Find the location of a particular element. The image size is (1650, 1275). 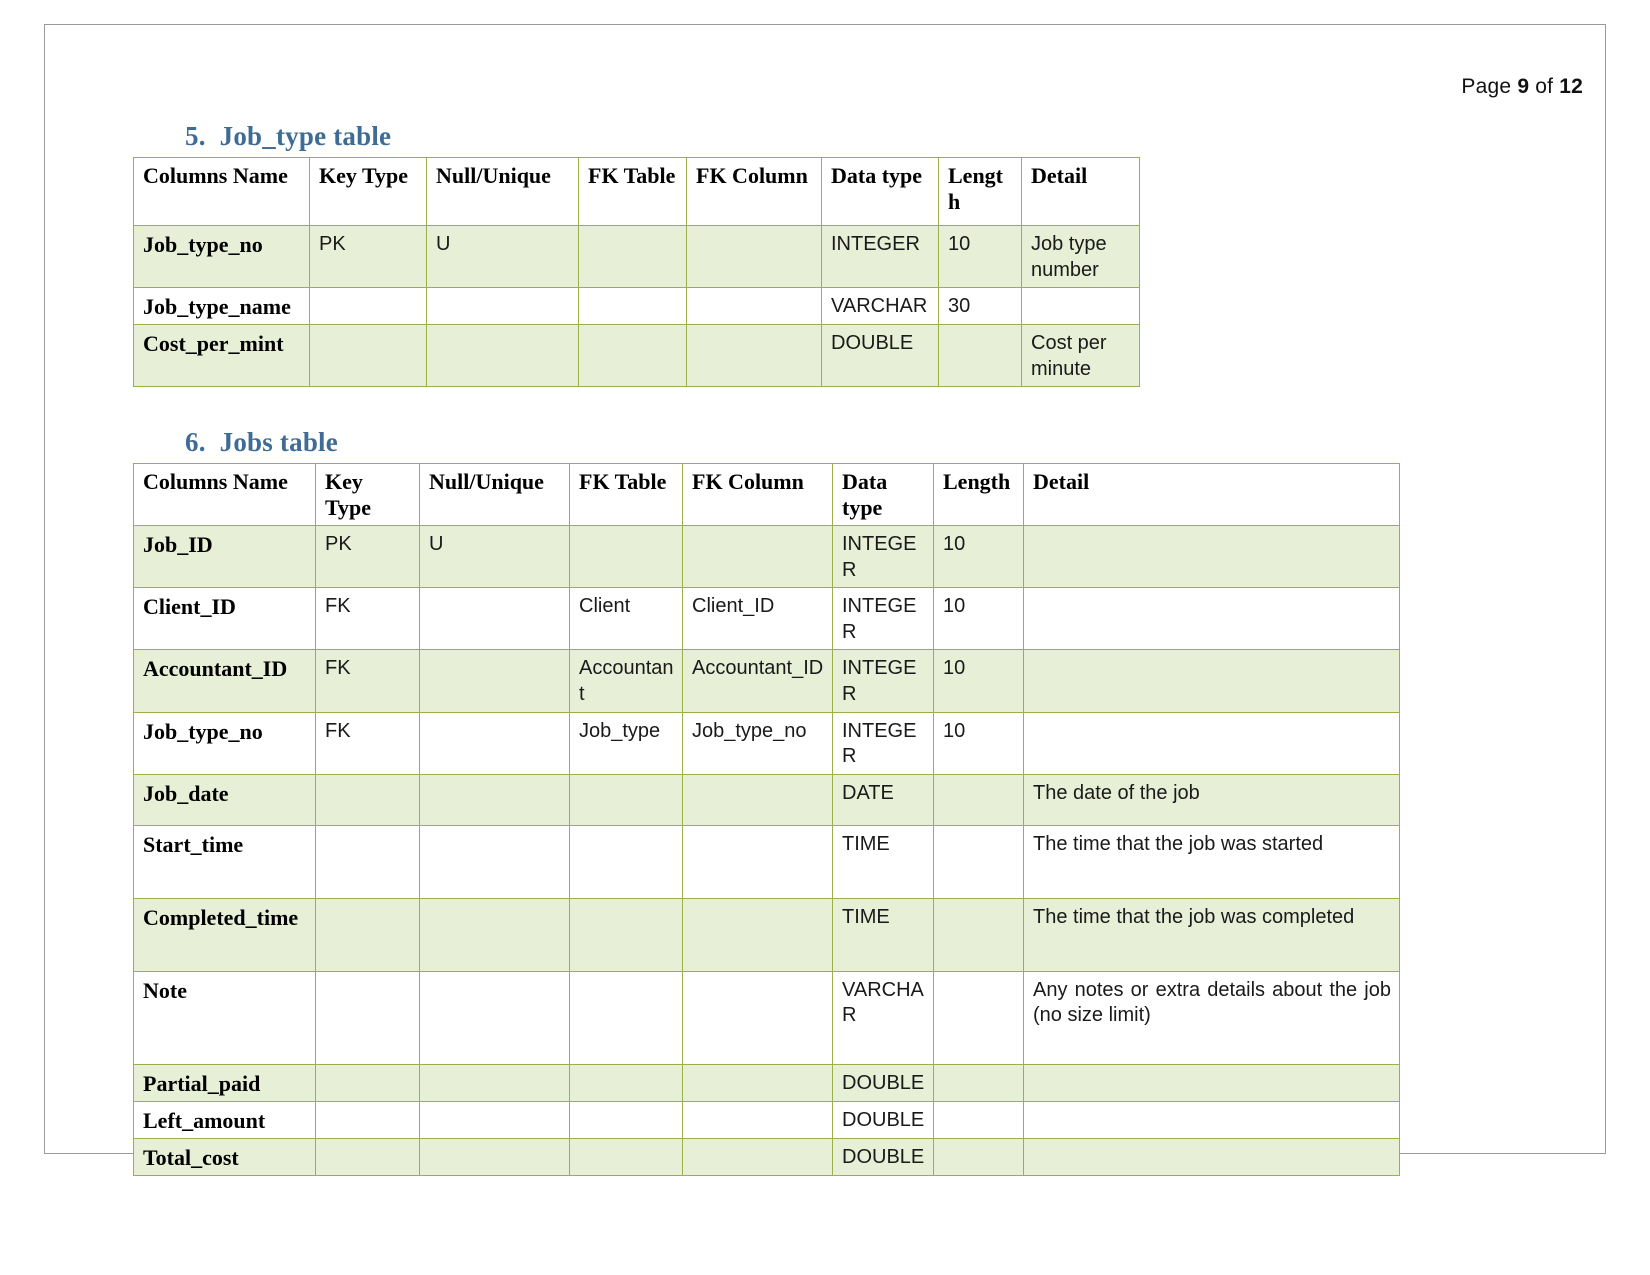

section-heading-jobs: 6. Jobs table is located at coordinates (261, 442).